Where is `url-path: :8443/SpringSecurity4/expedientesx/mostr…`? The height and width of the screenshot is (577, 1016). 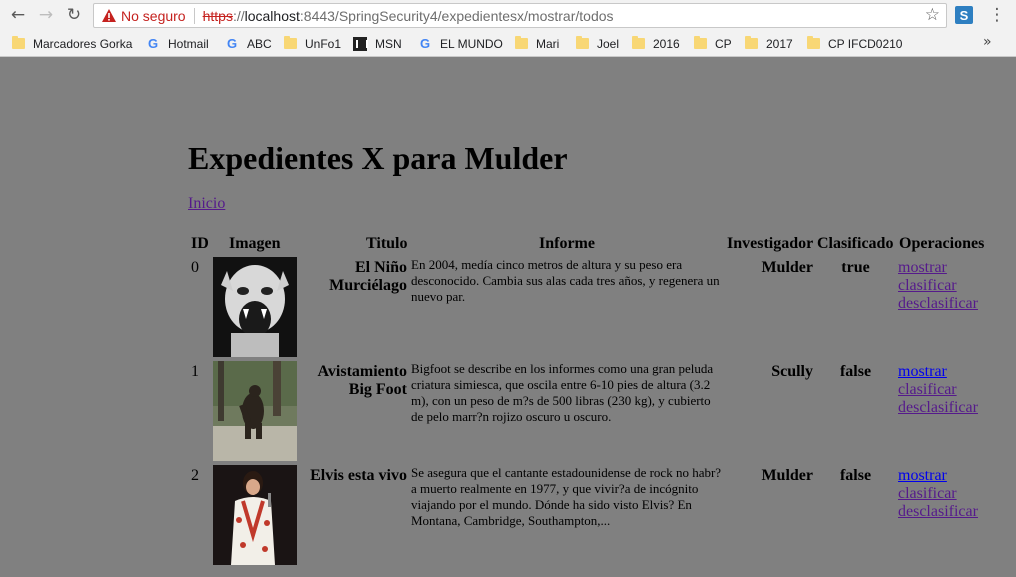 url-path: :8443/SpringSecurity4/expedientesx/mostr… is located at coordinates (456, 15).